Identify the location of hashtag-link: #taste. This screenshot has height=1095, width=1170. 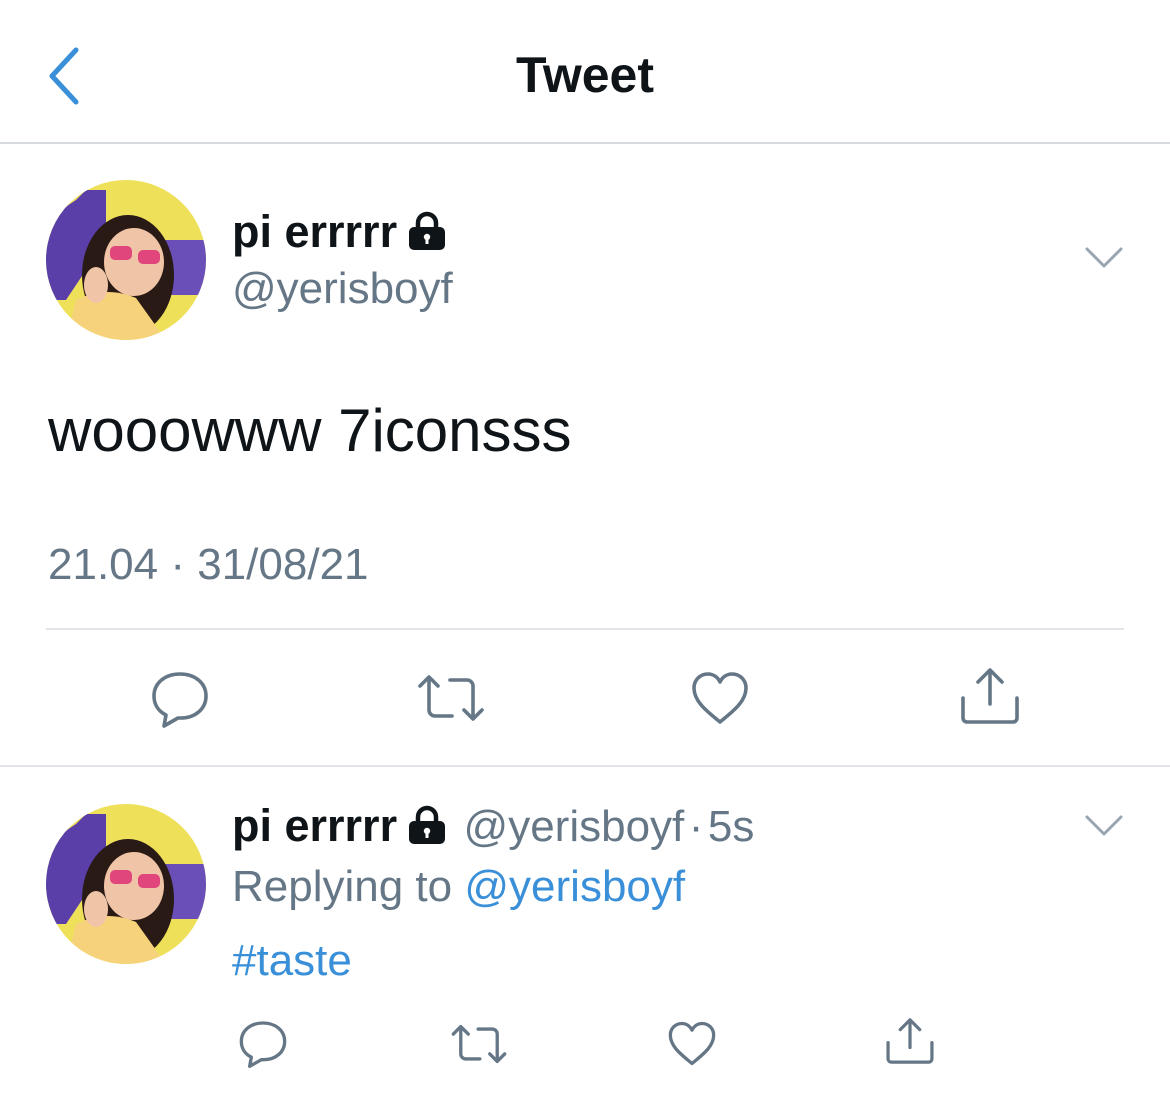
(292, 961).